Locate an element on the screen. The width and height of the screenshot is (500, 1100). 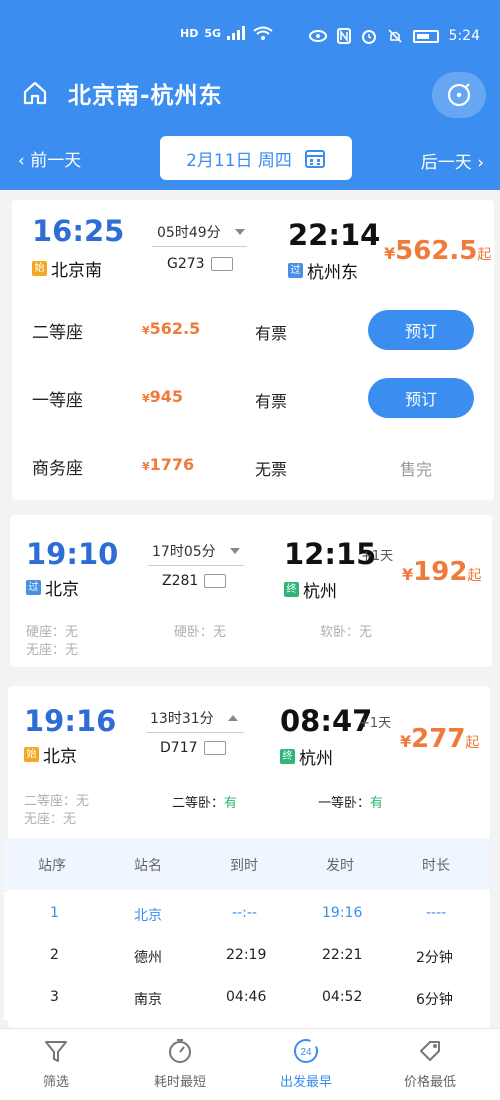
prev-day-button: ‹ 前一天 is located at coordinates (49, 158).